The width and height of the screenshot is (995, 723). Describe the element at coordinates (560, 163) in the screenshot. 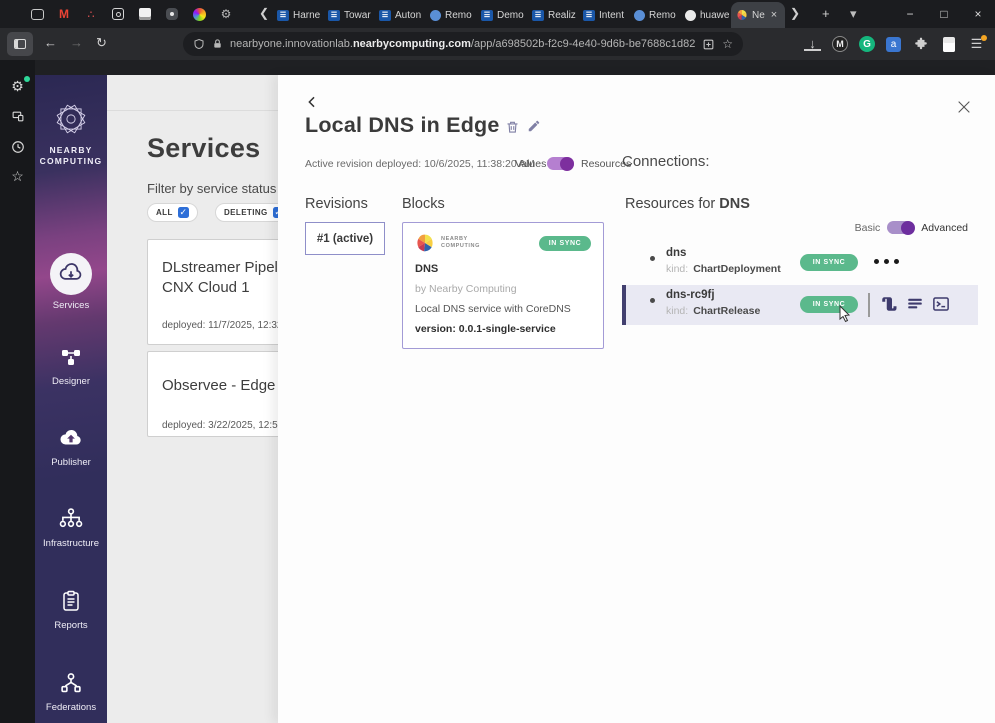

I see `values-resources-toggle` at that location.